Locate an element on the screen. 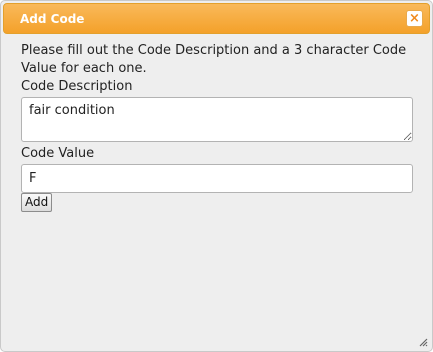  code-description-field: fair condition is located at coordinates (217, 119).